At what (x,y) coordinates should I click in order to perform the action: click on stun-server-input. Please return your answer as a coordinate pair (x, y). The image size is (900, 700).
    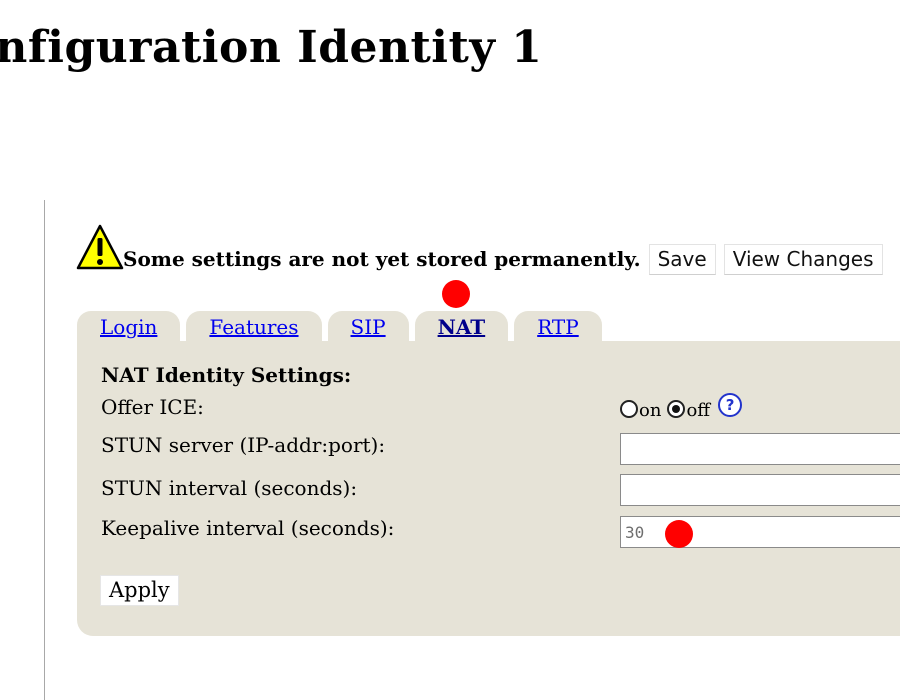
    Looking at the image, I should click on (760, 449).